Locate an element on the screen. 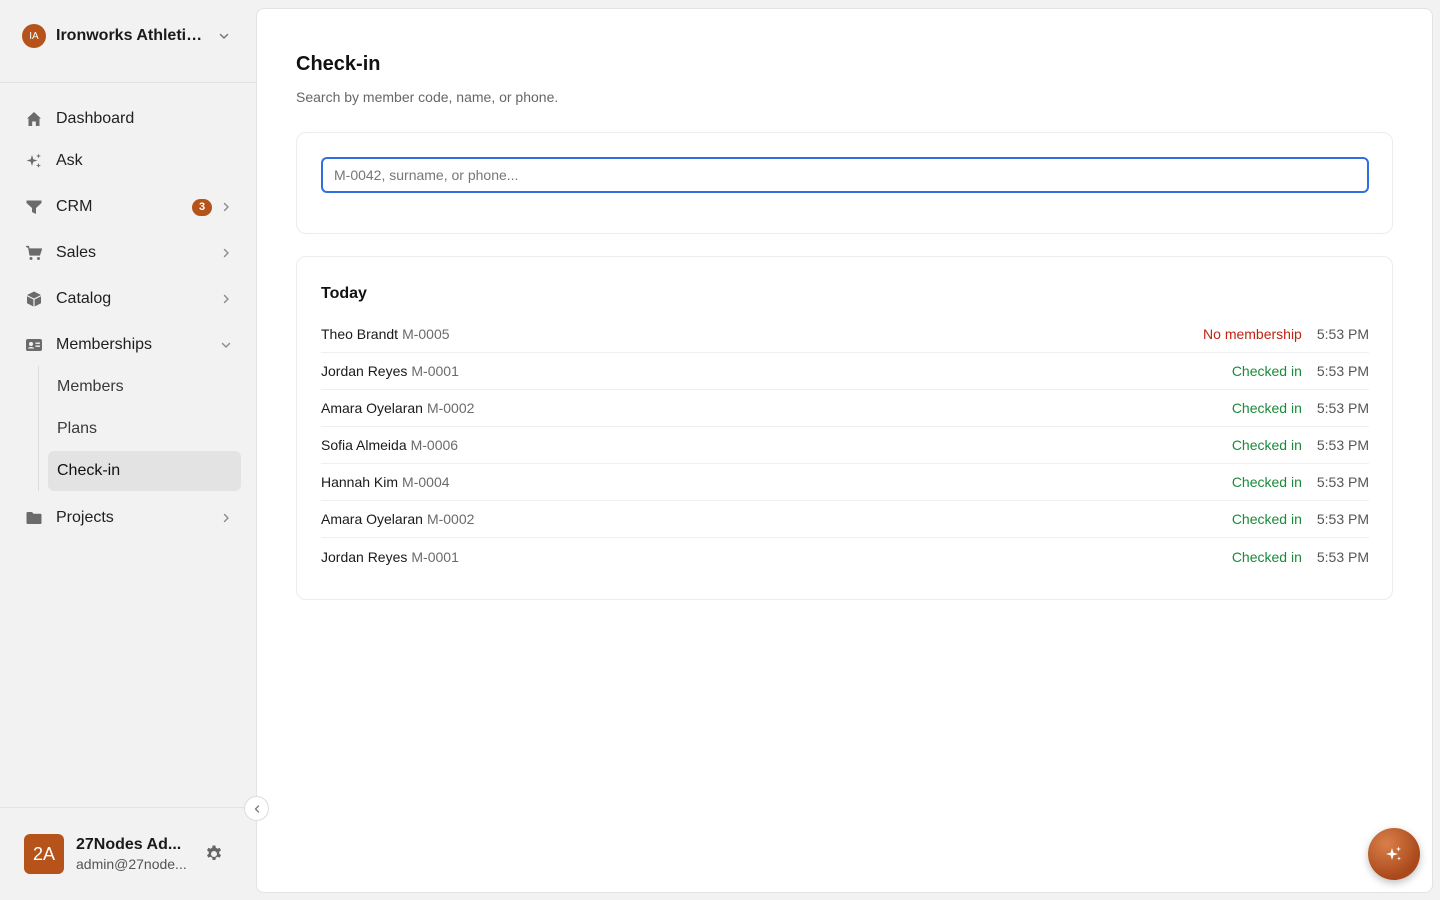 The width and height of the screenshot is (1440, 900). sidebar-item-members: Members is located at coordinates (144, 387).